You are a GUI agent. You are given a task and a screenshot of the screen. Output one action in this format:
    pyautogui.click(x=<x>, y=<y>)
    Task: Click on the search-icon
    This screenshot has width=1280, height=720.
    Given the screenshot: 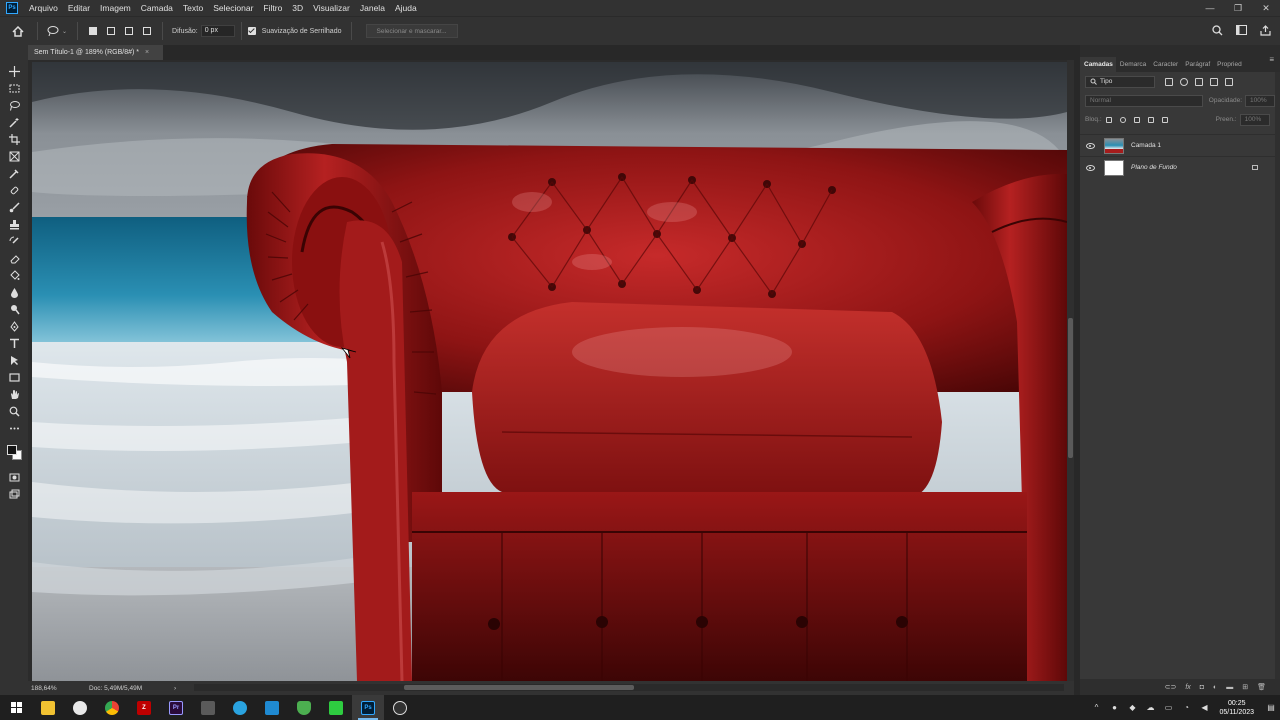 What is the action you would take?
    pyautogui.click(x=1217, y=30)
    